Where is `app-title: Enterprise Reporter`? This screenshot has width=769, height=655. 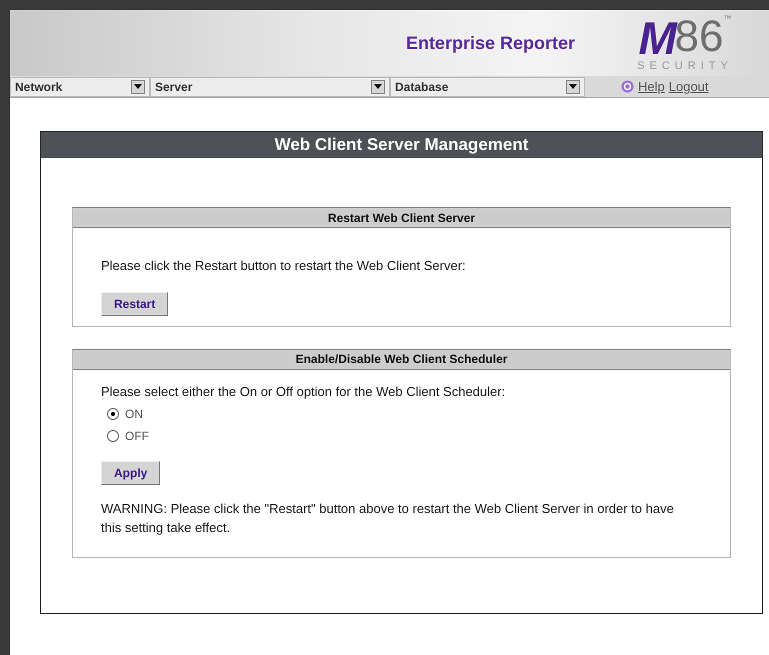
app-title: Enterprise Reporter is located at coordinates (490, 43).